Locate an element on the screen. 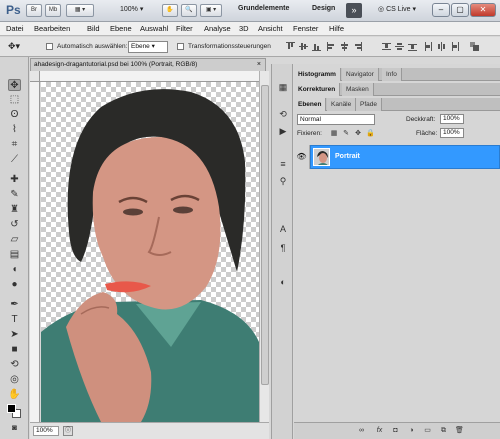 The width and height of the screenshot is (500, 439). blur-icon: ◖ is located at coordinates (14, 270).